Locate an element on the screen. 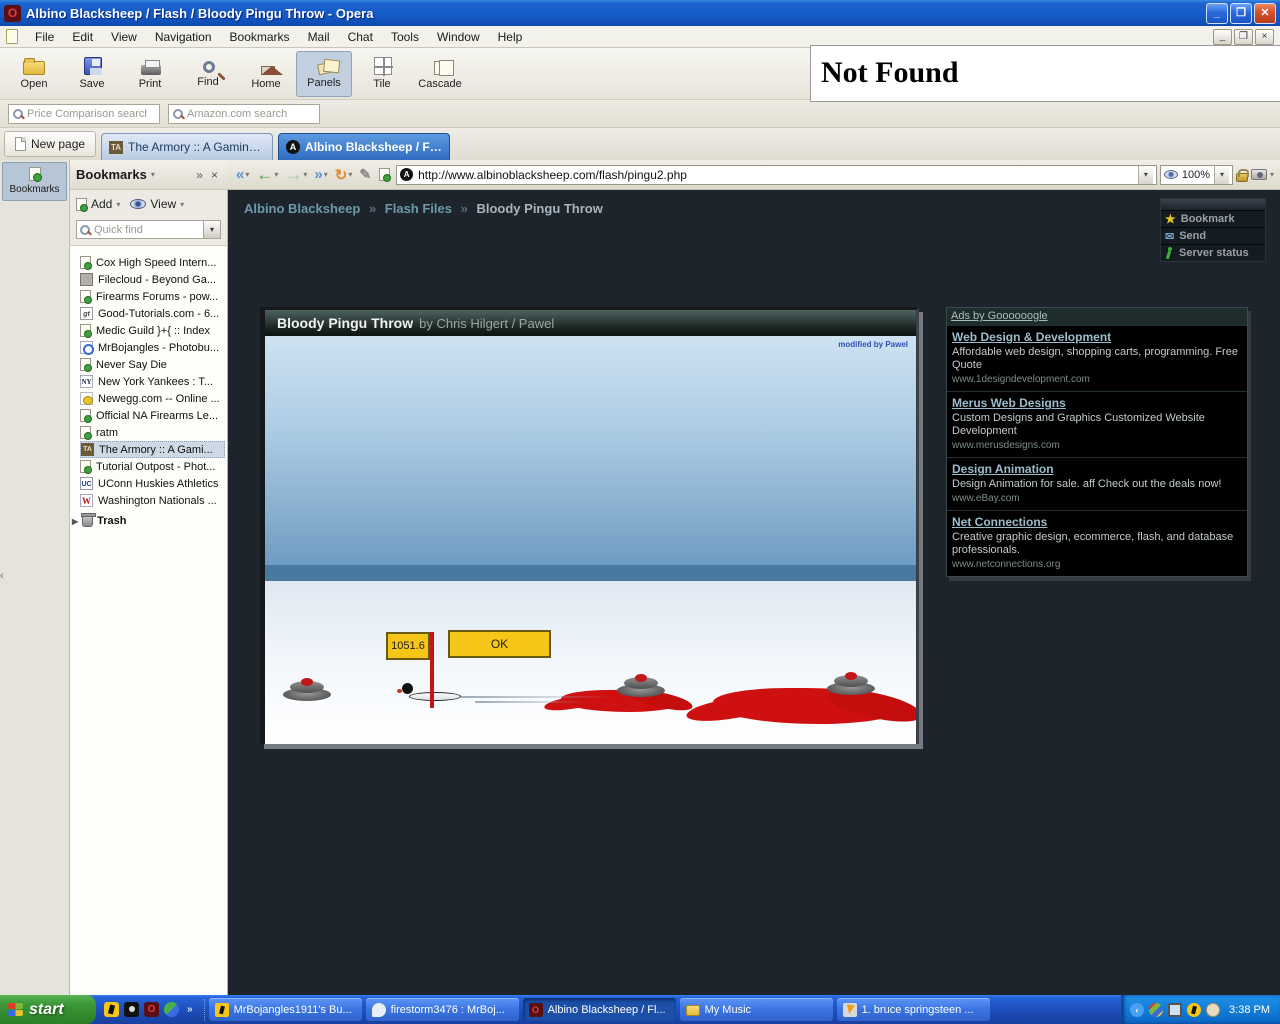 The image size is (1280, 1024). url-input is located at coordinates (775, 174).